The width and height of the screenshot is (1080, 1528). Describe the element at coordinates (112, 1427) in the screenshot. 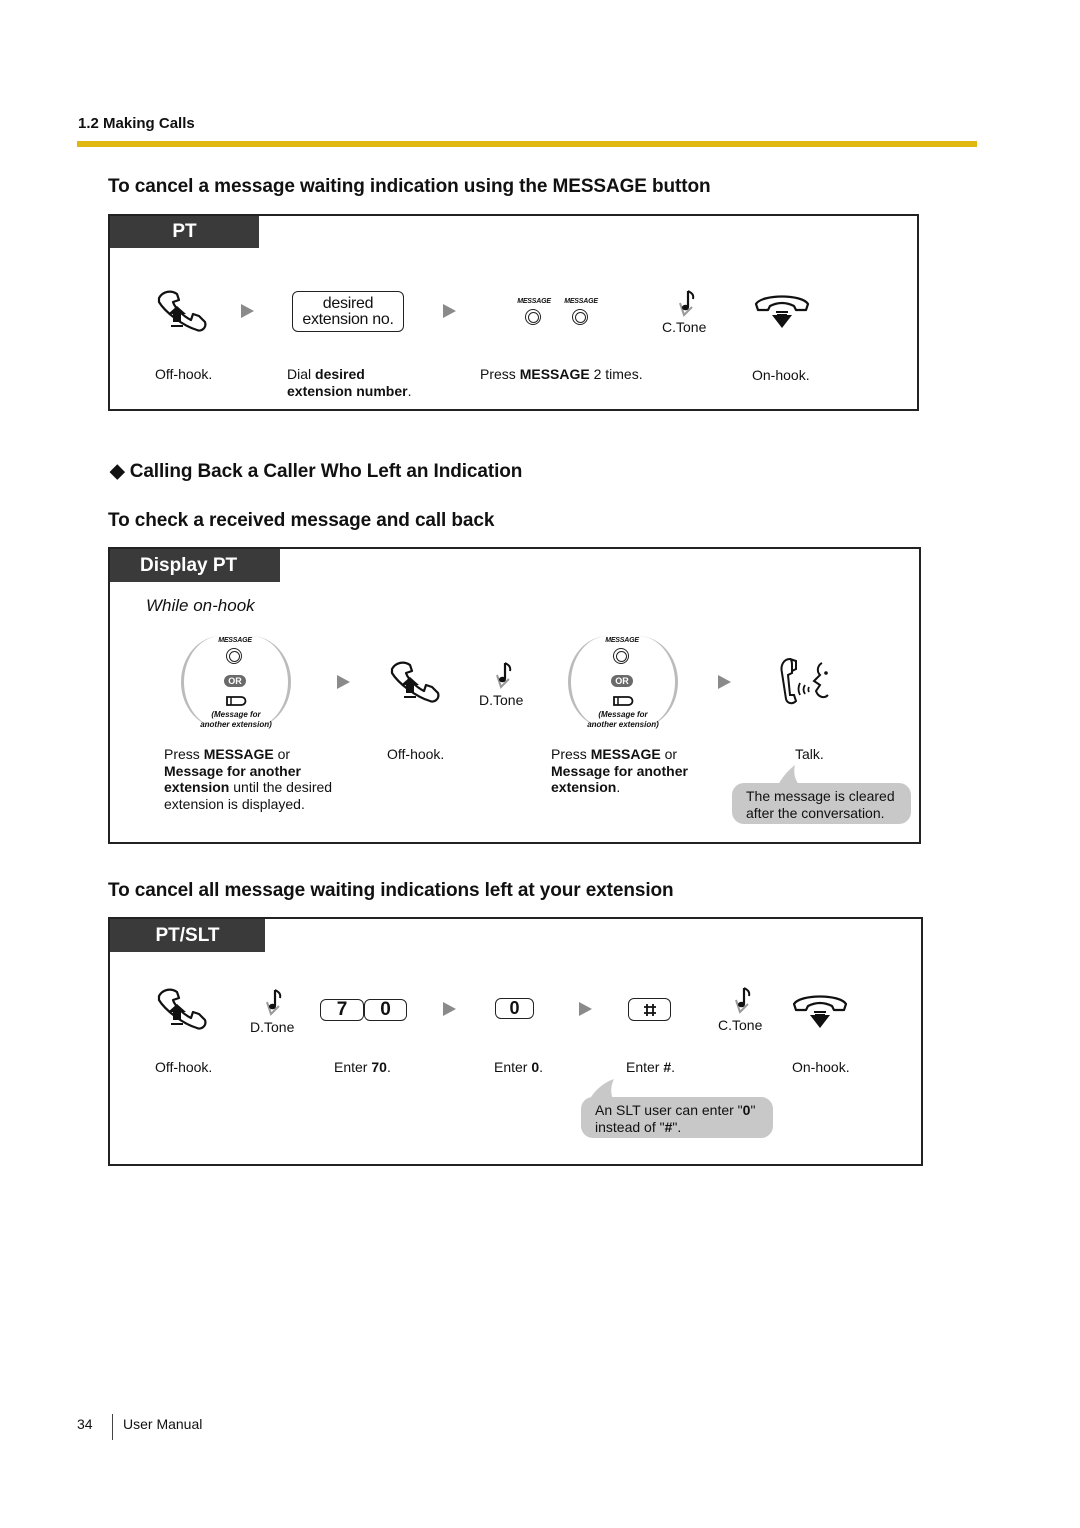

I see `footer-divider` at that location.